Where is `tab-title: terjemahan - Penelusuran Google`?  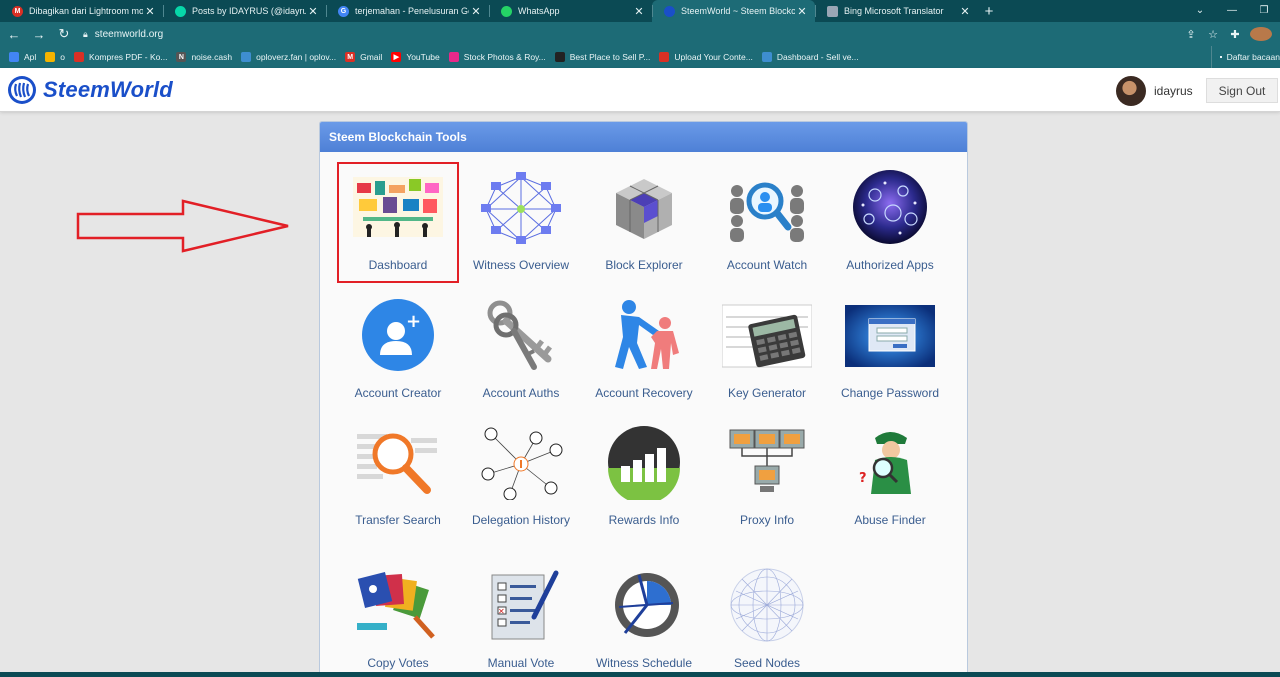 tab-title: terjemahan - Penelusuran Google is located at coordinates (412, 11).